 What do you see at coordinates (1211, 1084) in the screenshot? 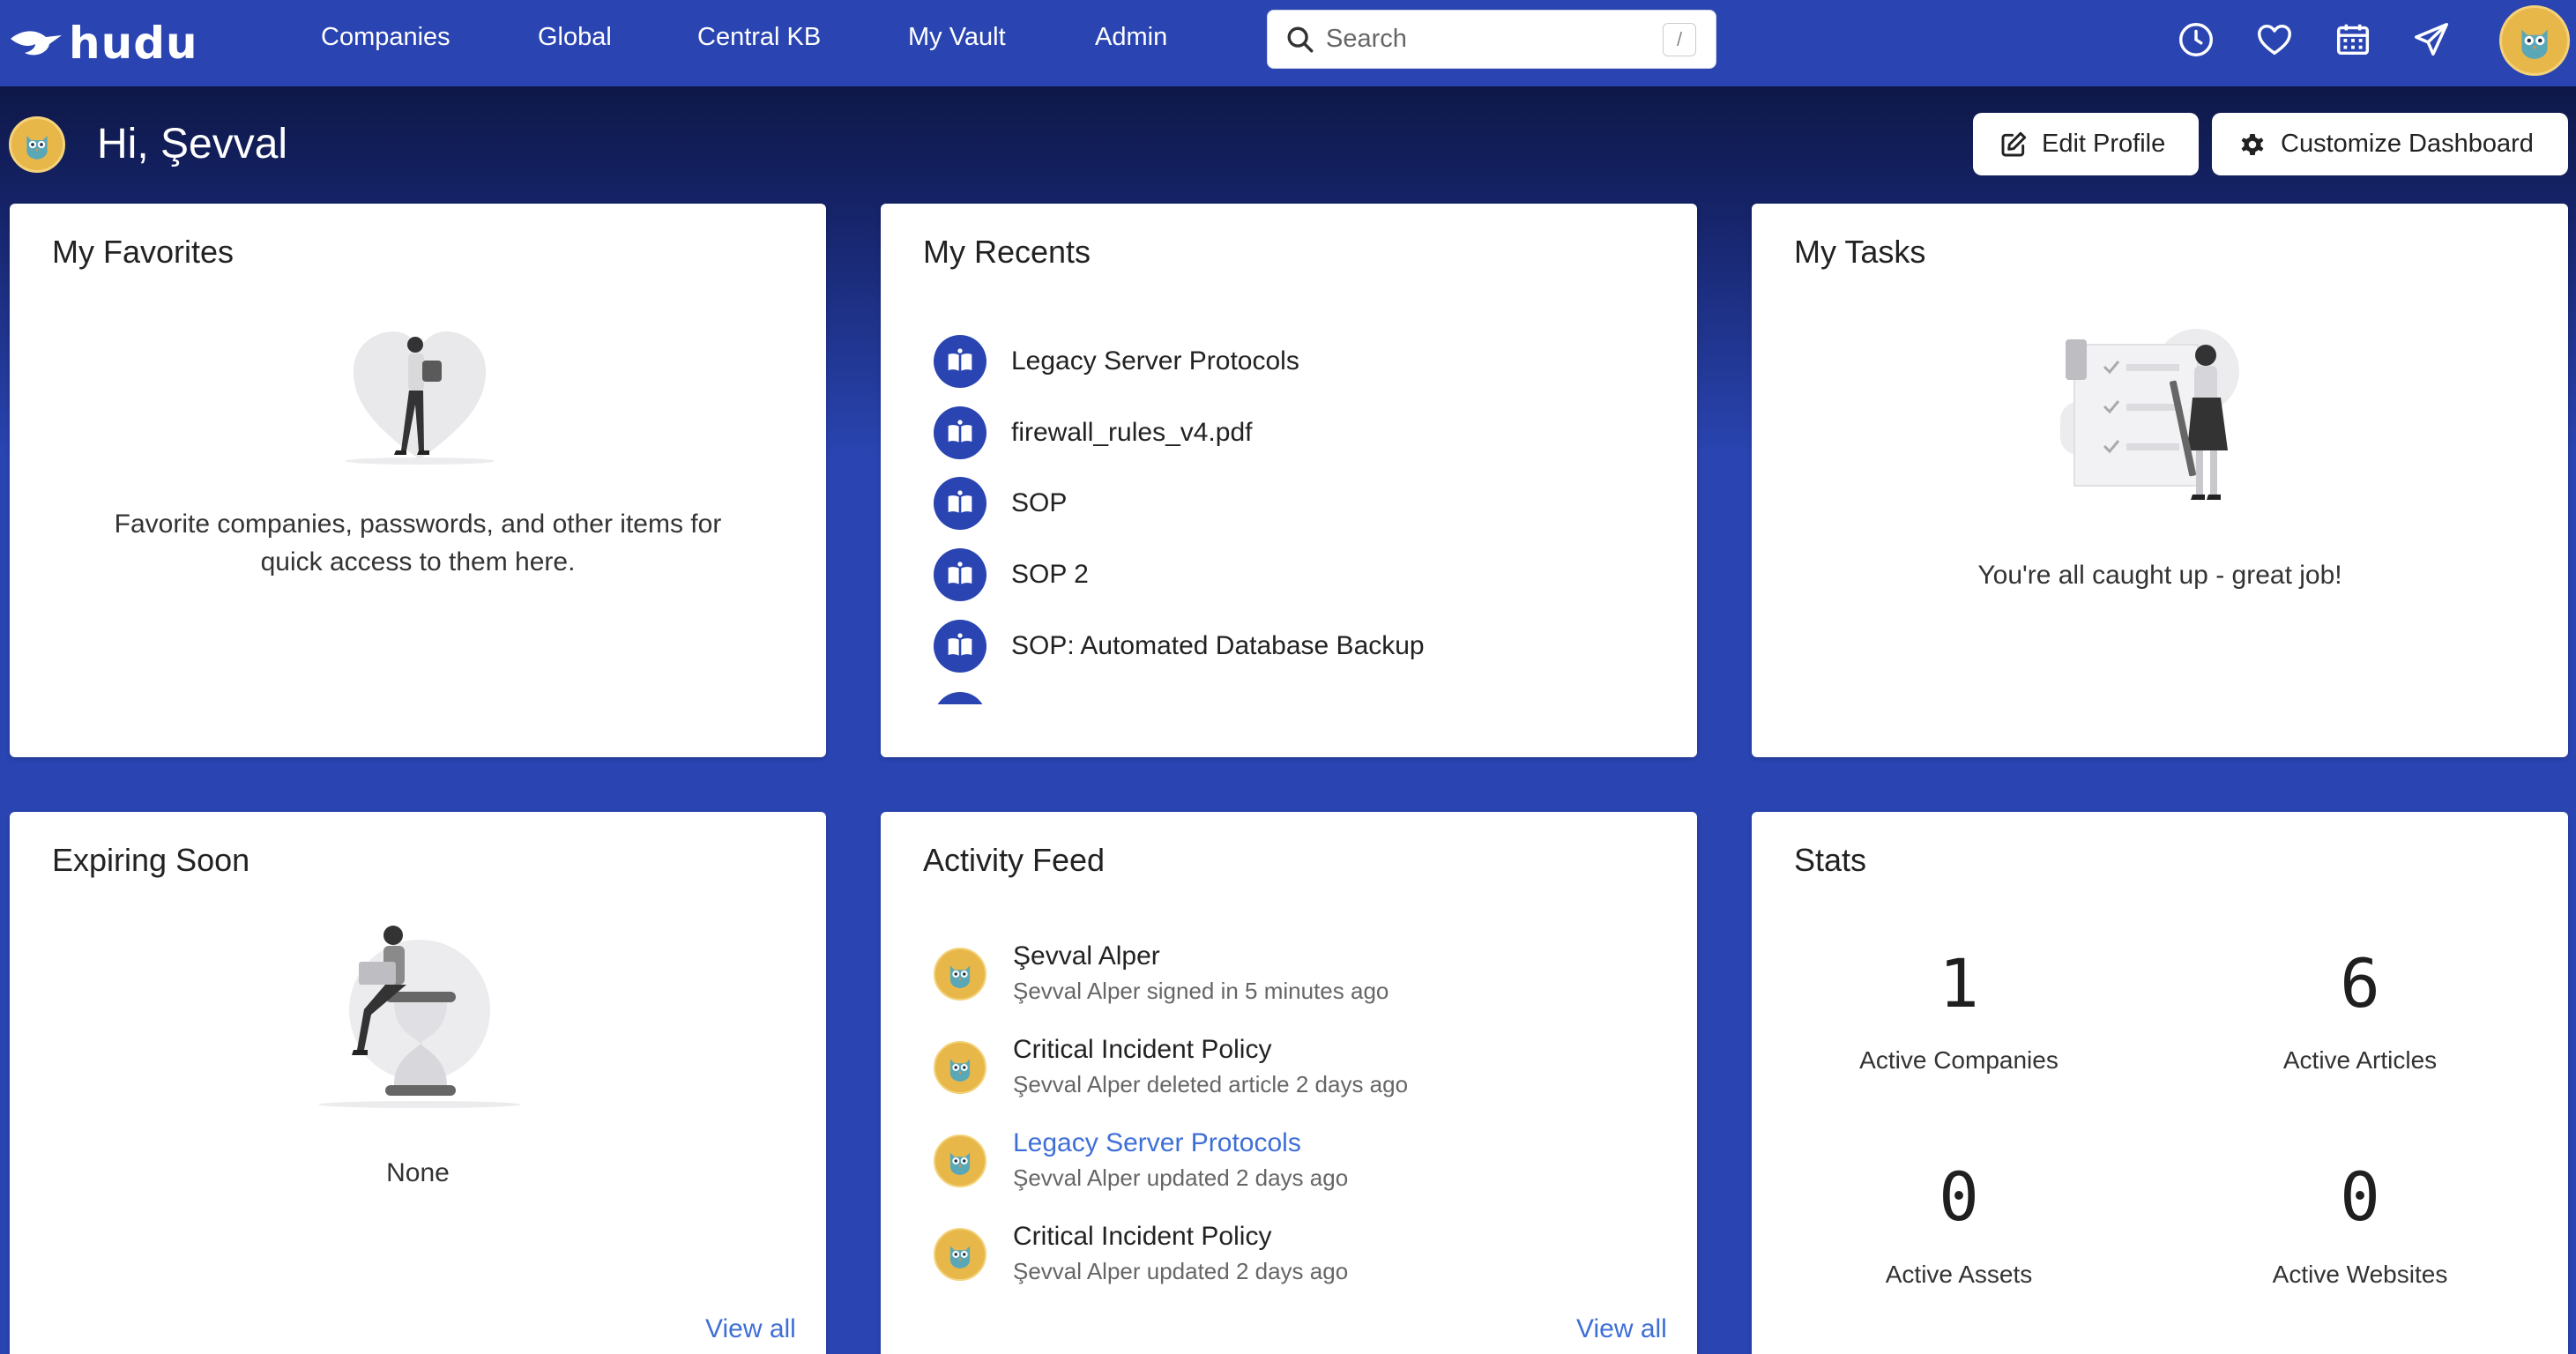
I see `feed-item-subtitle: Şevval Alper deleted article 2 days ago` at bounding box center [1211, 1084].